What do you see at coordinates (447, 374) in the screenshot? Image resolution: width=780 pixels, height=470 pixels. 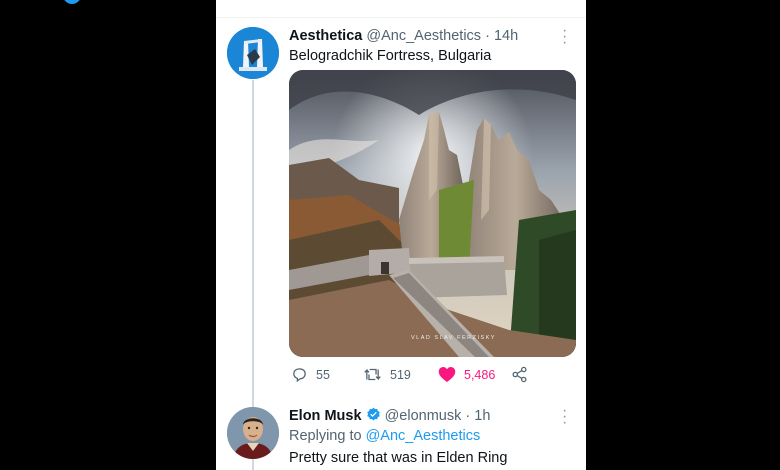 I see `heart-icon` at bounding box center [447, 374].